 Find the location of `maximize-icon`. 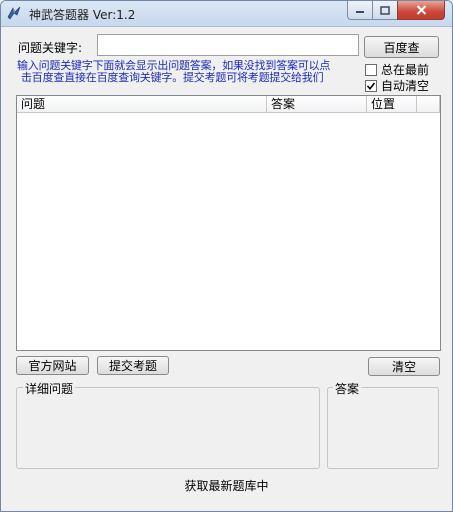

maximize-icon is located at coordinates (385, 10).